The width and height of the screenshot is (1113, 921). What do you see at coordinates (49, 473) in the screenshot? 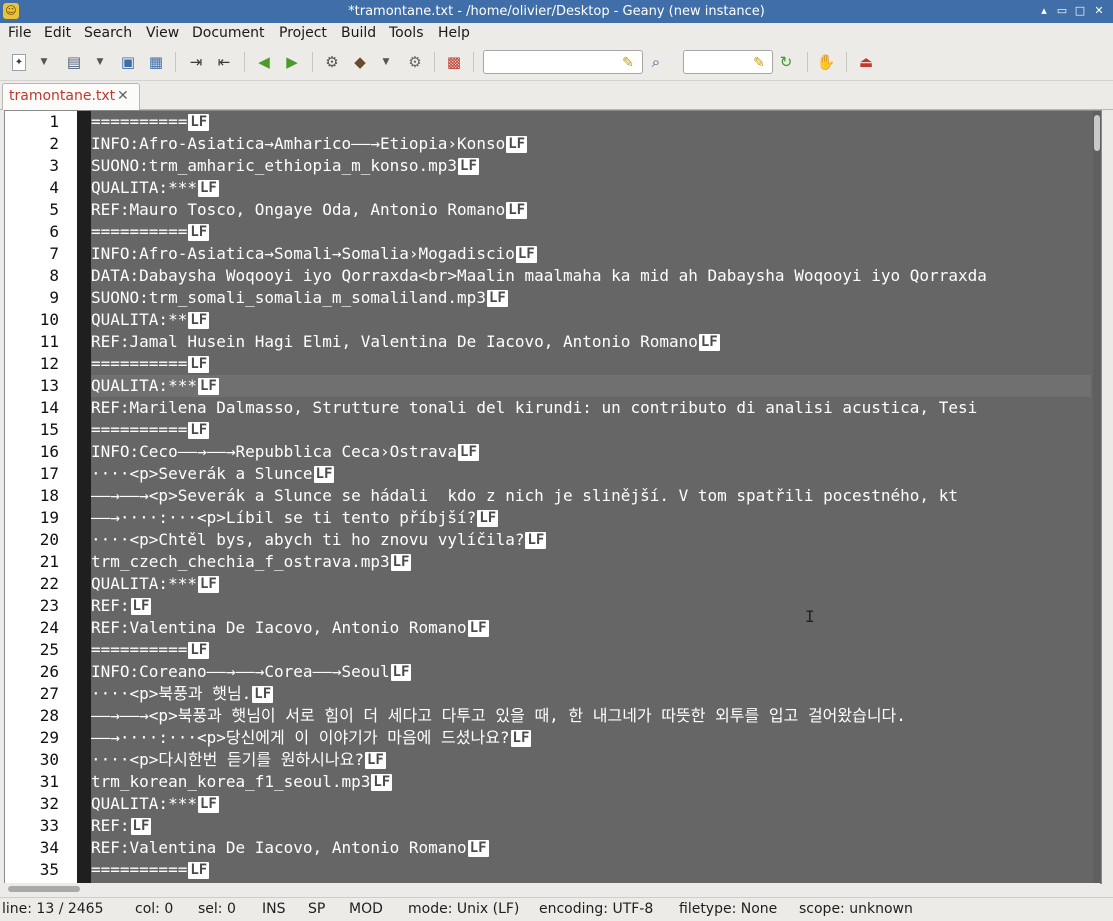
I see `line-number: 17` at bounding box center [49, 473].